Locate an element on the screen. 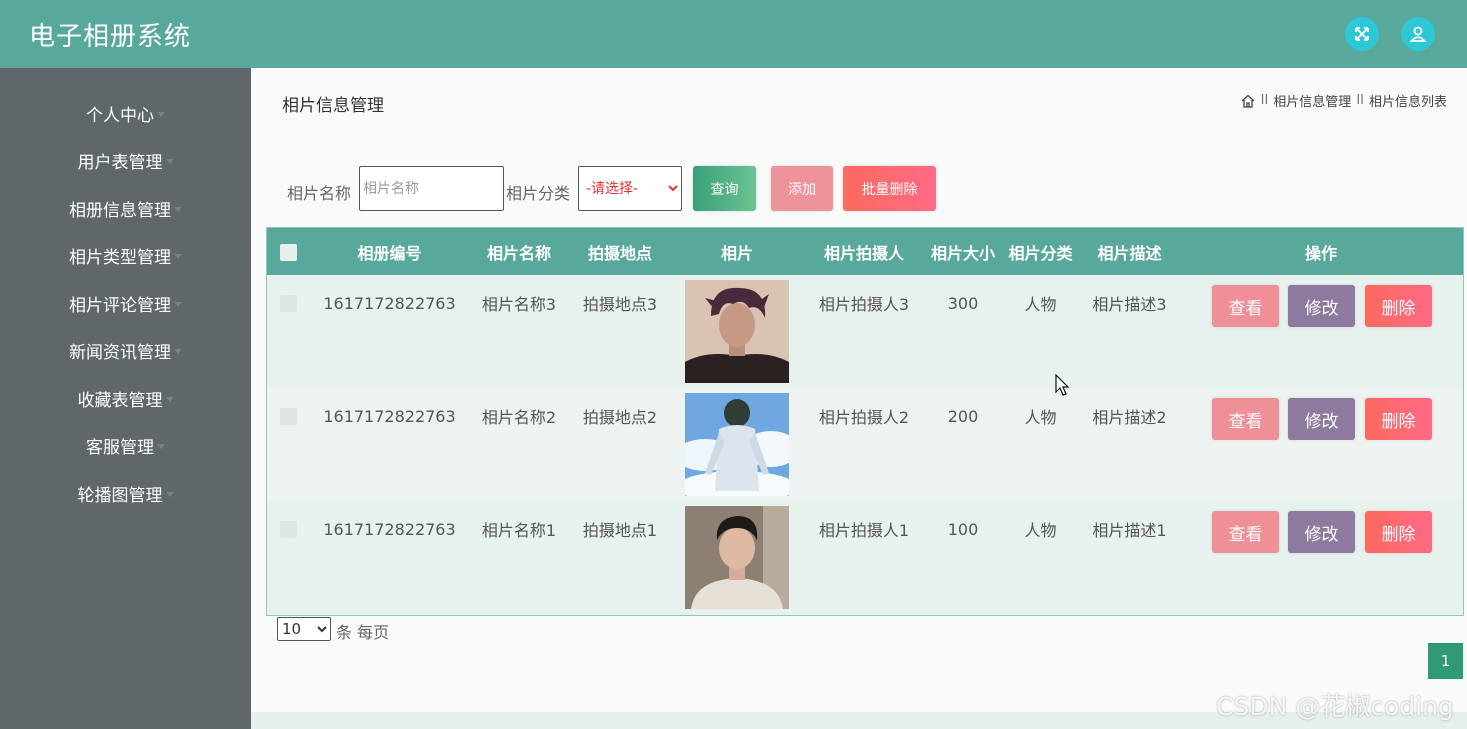 The width and height of the screenshot is (1467, 729). user-button is located at coordinates (1418, 34).